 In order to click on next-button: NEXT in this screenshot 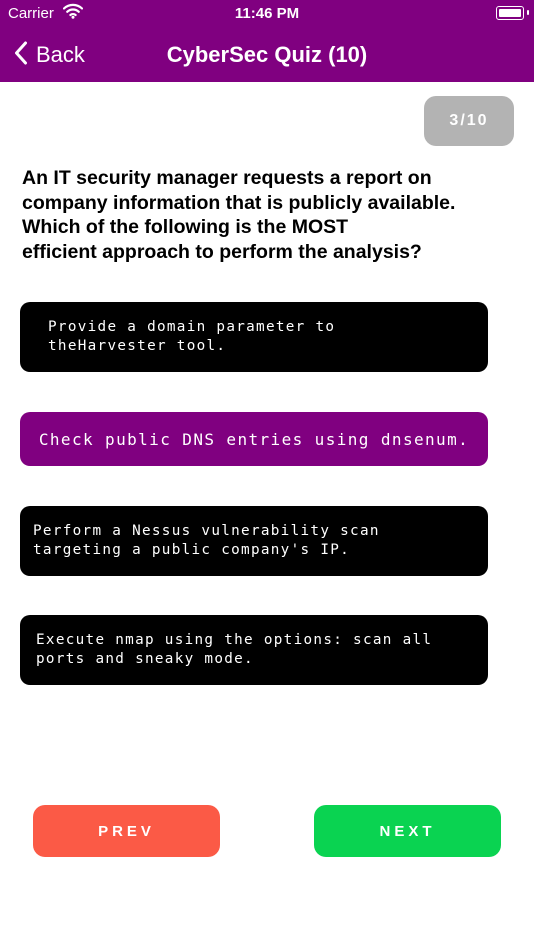, I will do `click(407, 831)`.